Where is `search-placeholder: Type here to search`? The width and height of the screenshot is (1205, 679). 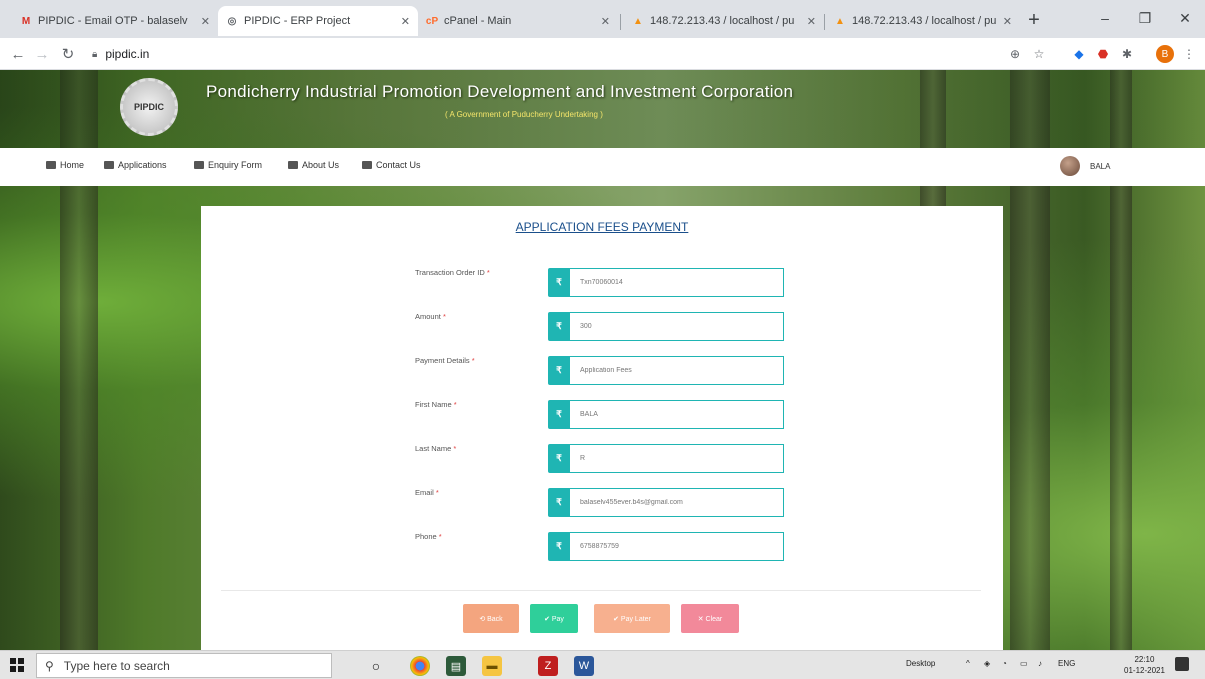 search-placeholder: Type here to search is located at coordinates (116, 665).